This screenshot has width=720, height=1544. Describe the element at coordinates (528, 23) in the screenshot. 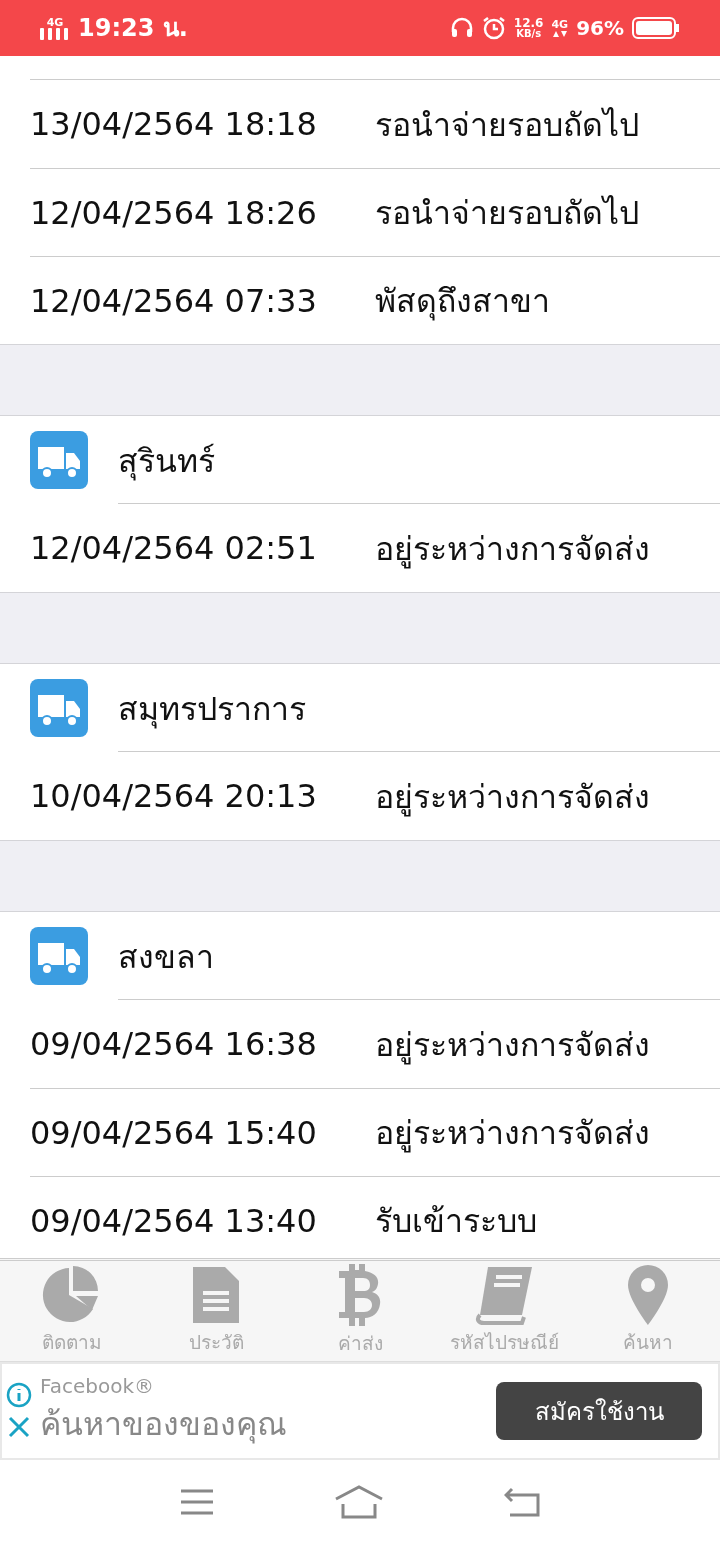

I see `network-speed: 12.6` at that location.